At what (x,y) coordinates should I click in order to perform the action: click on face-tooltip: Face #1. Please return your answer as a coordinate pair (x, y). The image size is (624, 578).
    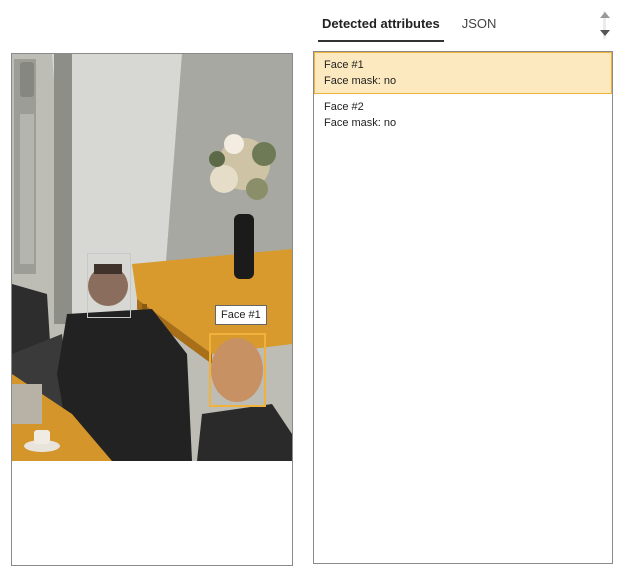
    Looking at the image, I should click on (241, 315).